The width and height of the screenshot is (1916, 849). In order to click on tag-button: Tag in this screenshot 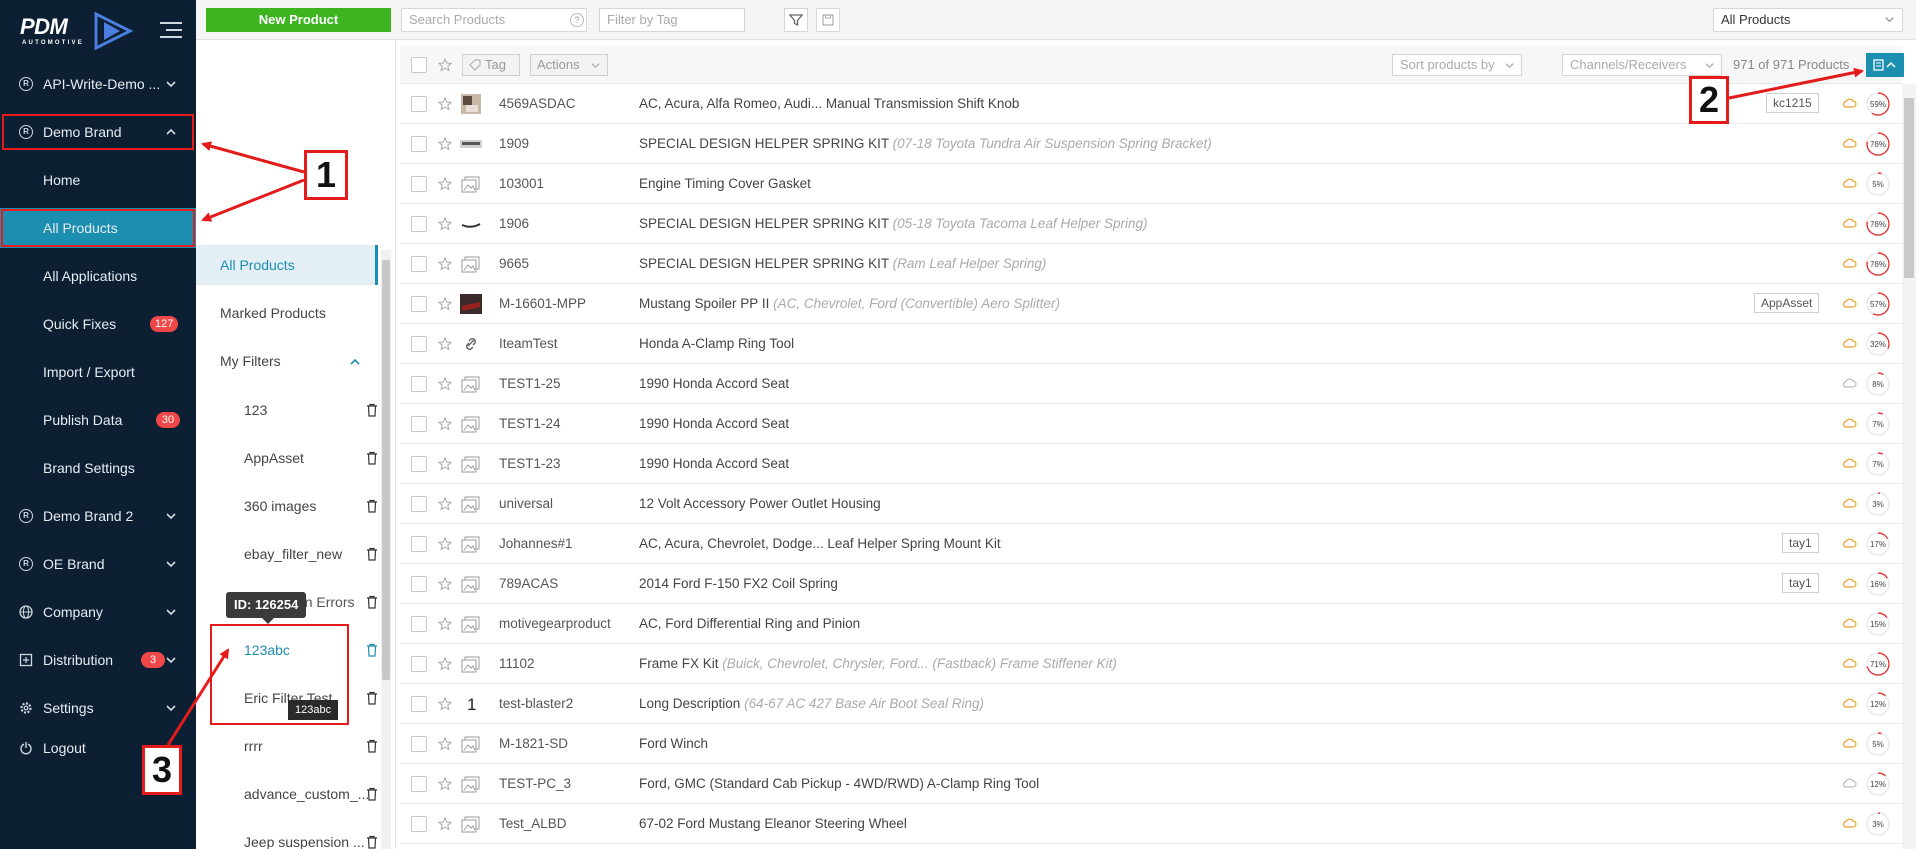, I will do `click(491, 65)`.